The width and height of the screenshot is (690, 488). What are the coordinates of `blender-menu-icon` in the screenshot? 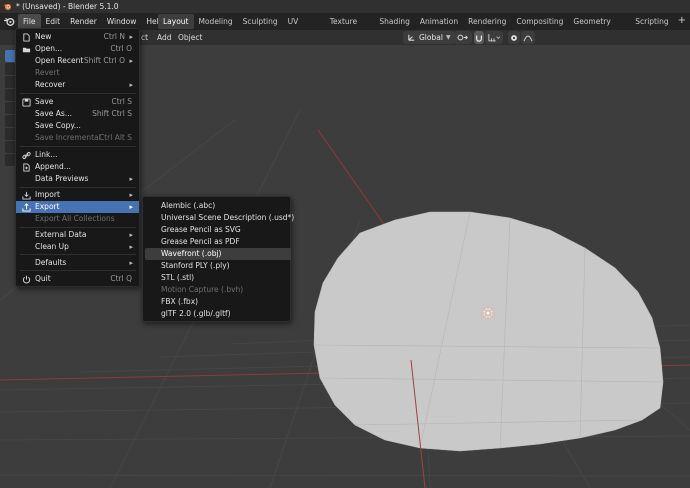 It's located at (9, 21).